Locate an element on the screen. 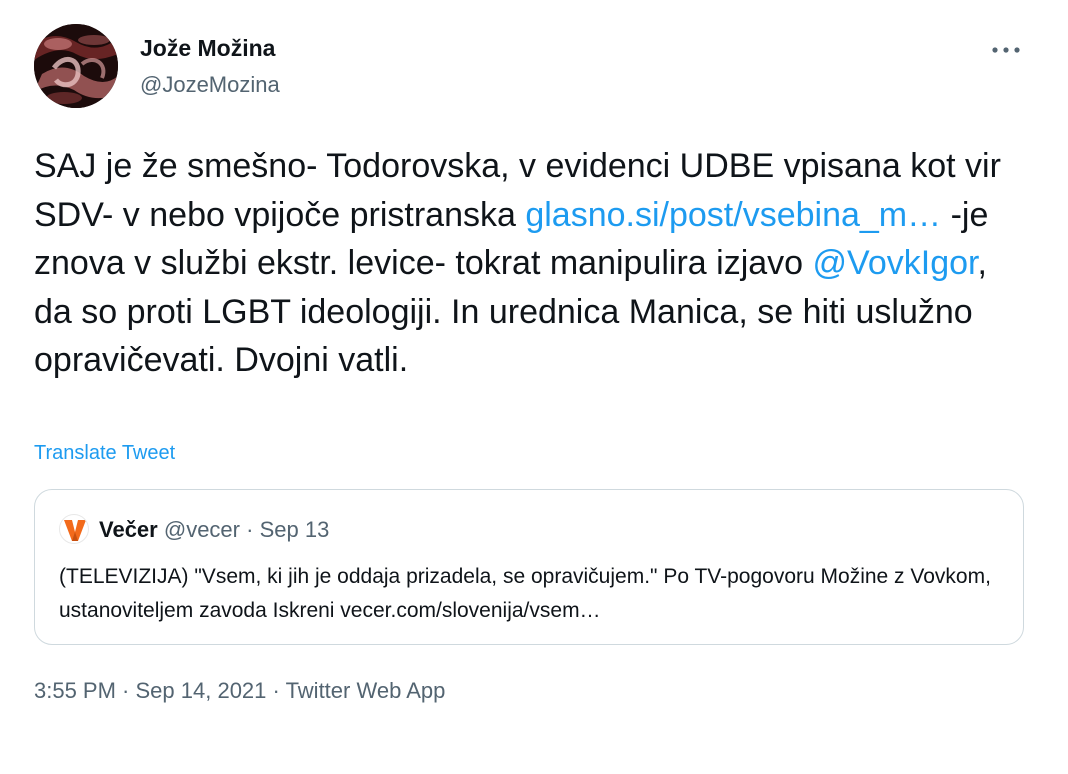 The width and height of the screenshot is (1068, 774). tweet-metadata: 3:55 PM · Sep 14, 2021 · Twitter Web App is located at coordinates (239, 691).